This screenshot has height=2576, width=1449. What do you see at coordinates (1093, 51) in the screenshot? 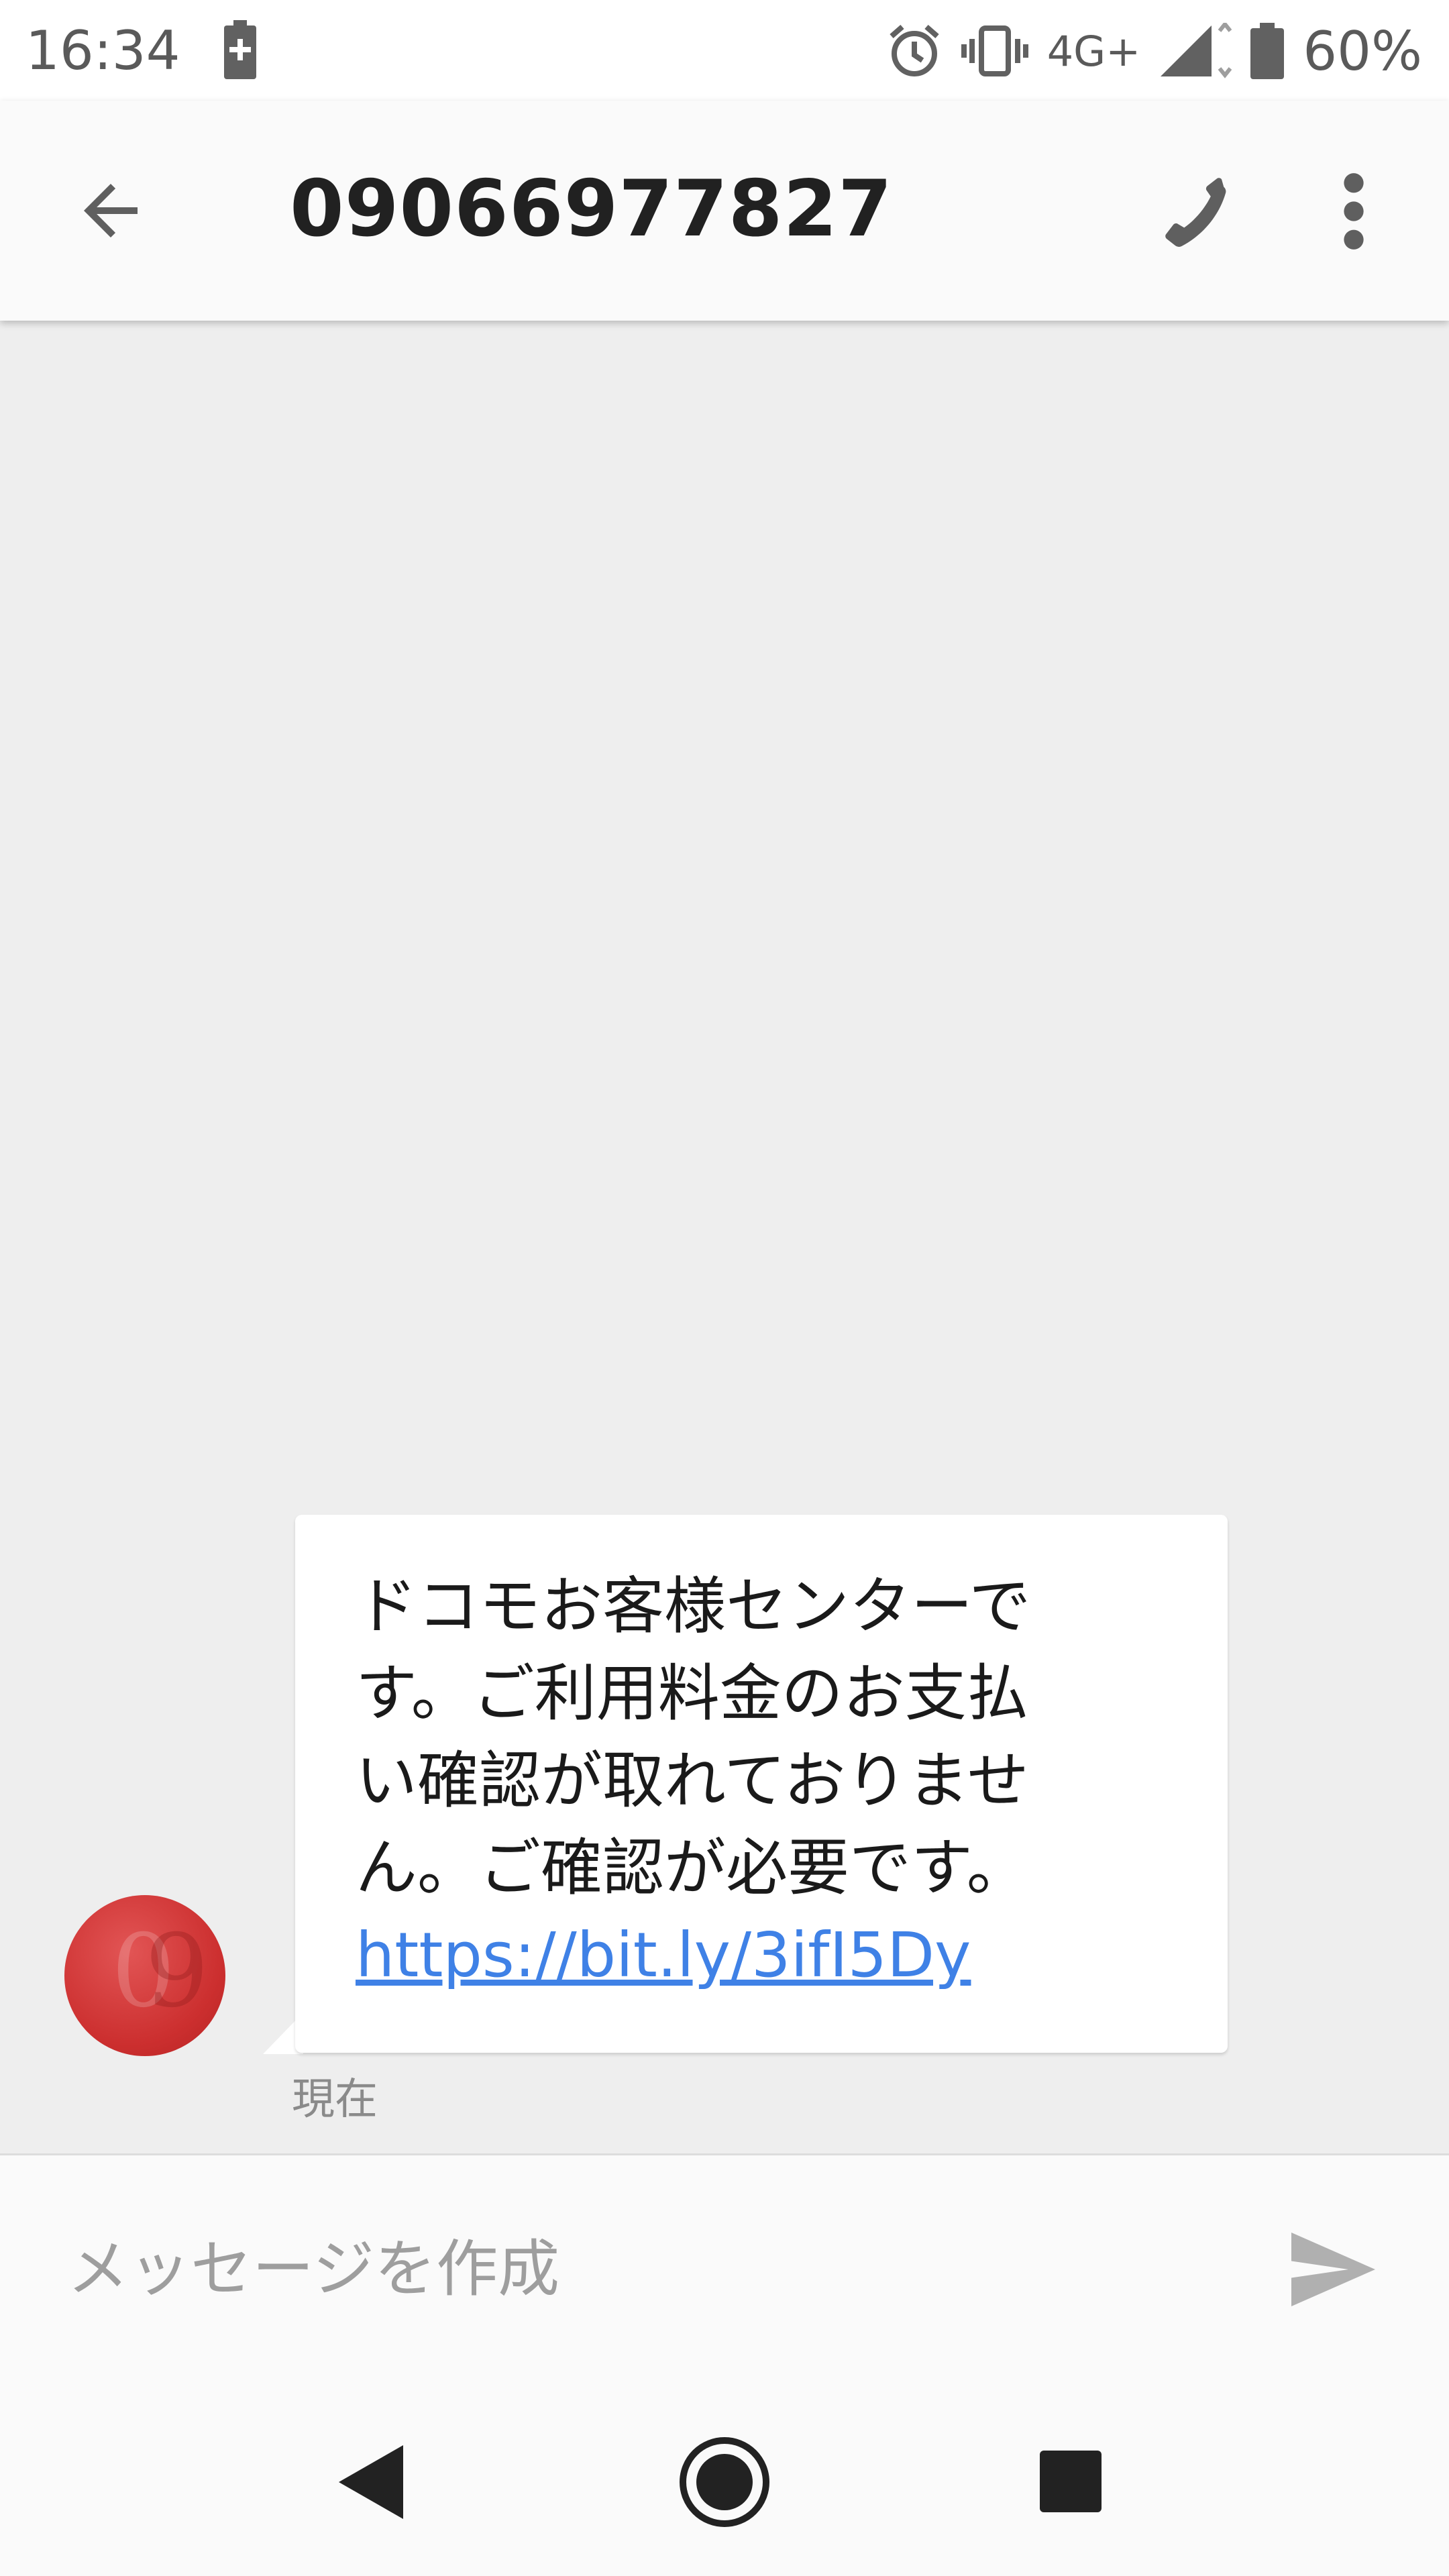
I see `network-type: 4G+` at bounding box center [1093, 51].